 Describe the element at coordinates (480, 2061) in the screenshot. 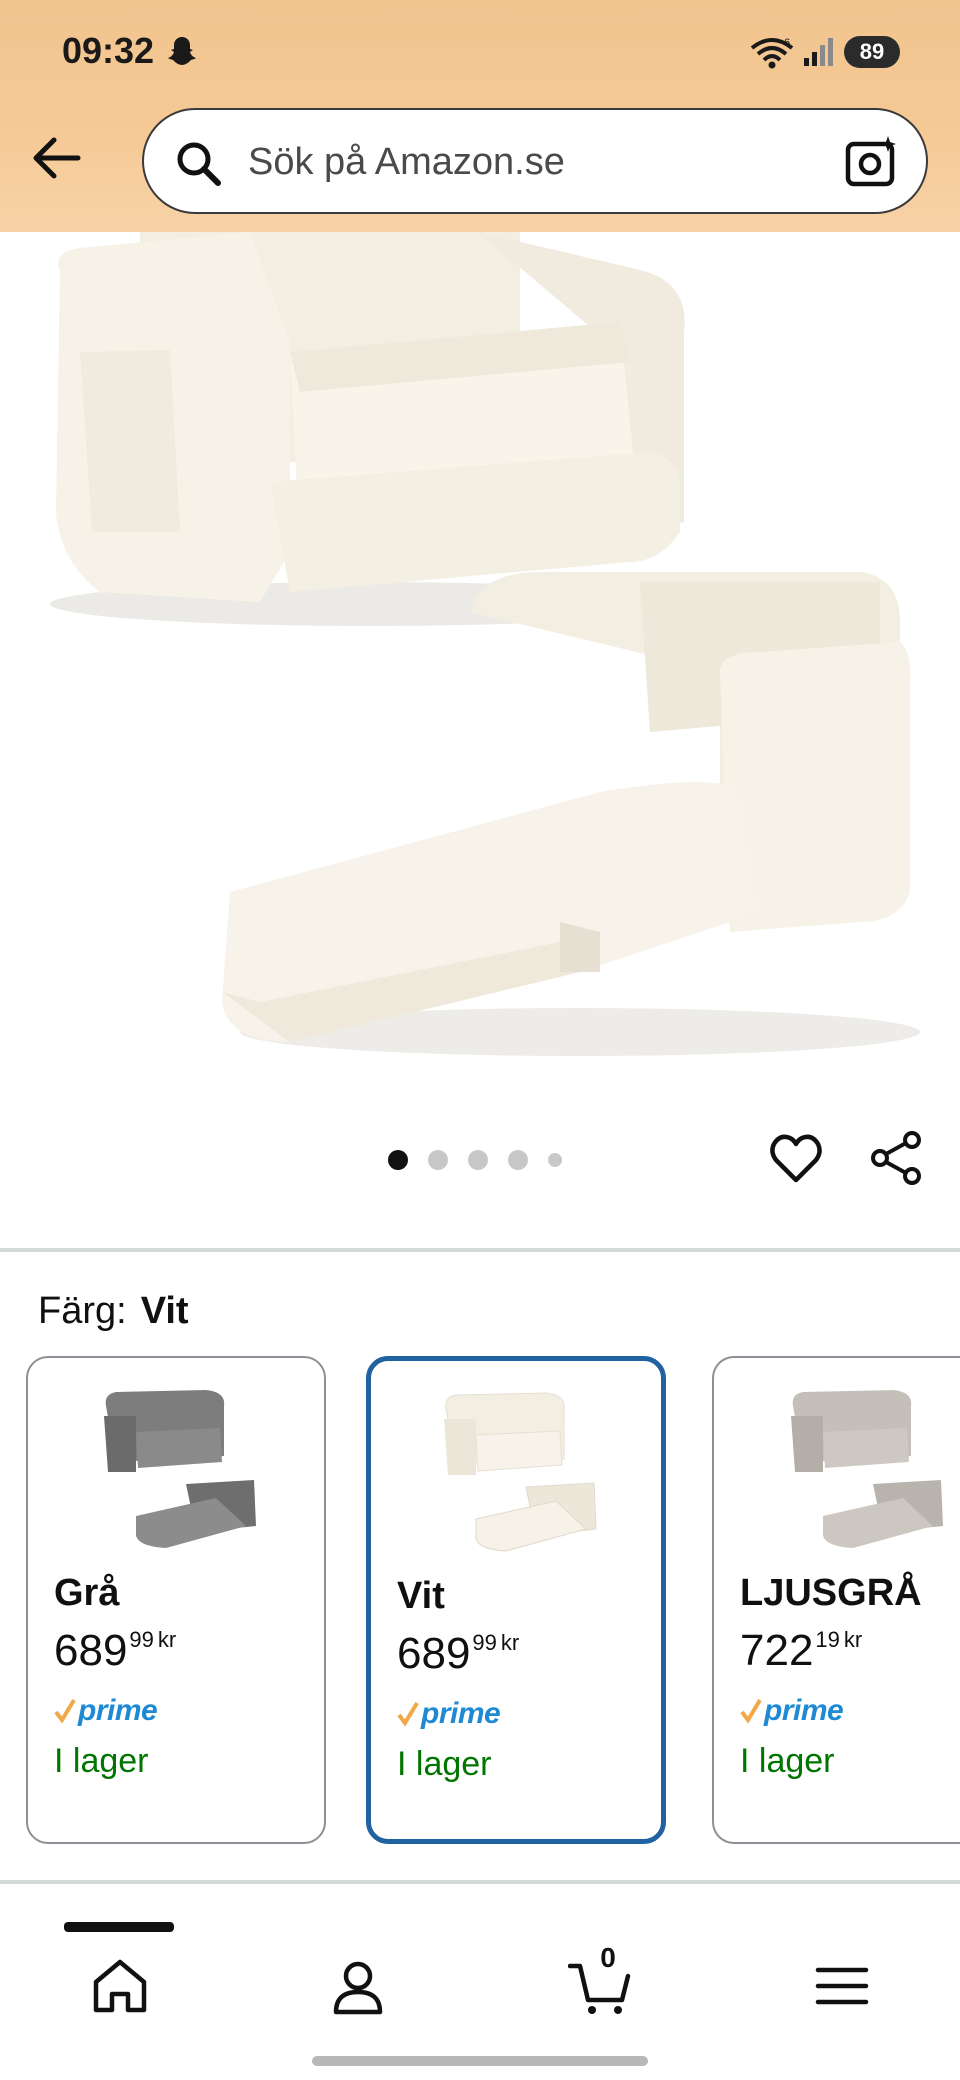

I see `gesture-bar` at that location.